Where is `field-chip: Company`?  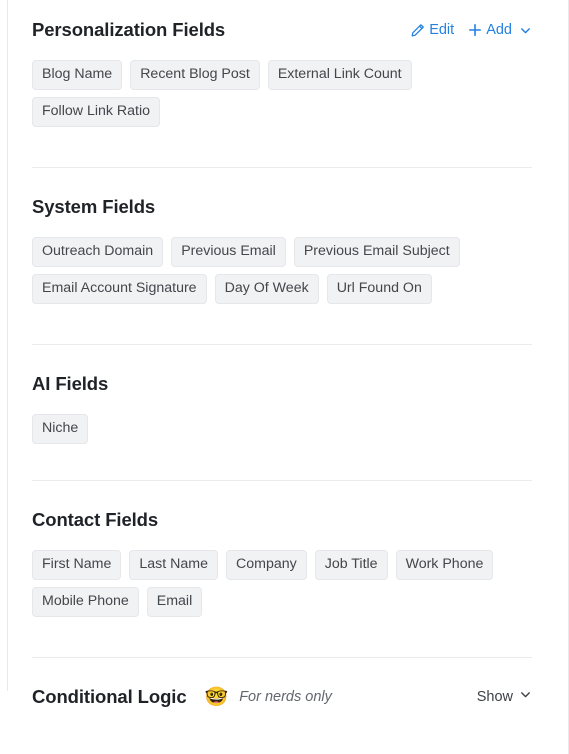
field-chip: Company is located at coordinates (266, 565).